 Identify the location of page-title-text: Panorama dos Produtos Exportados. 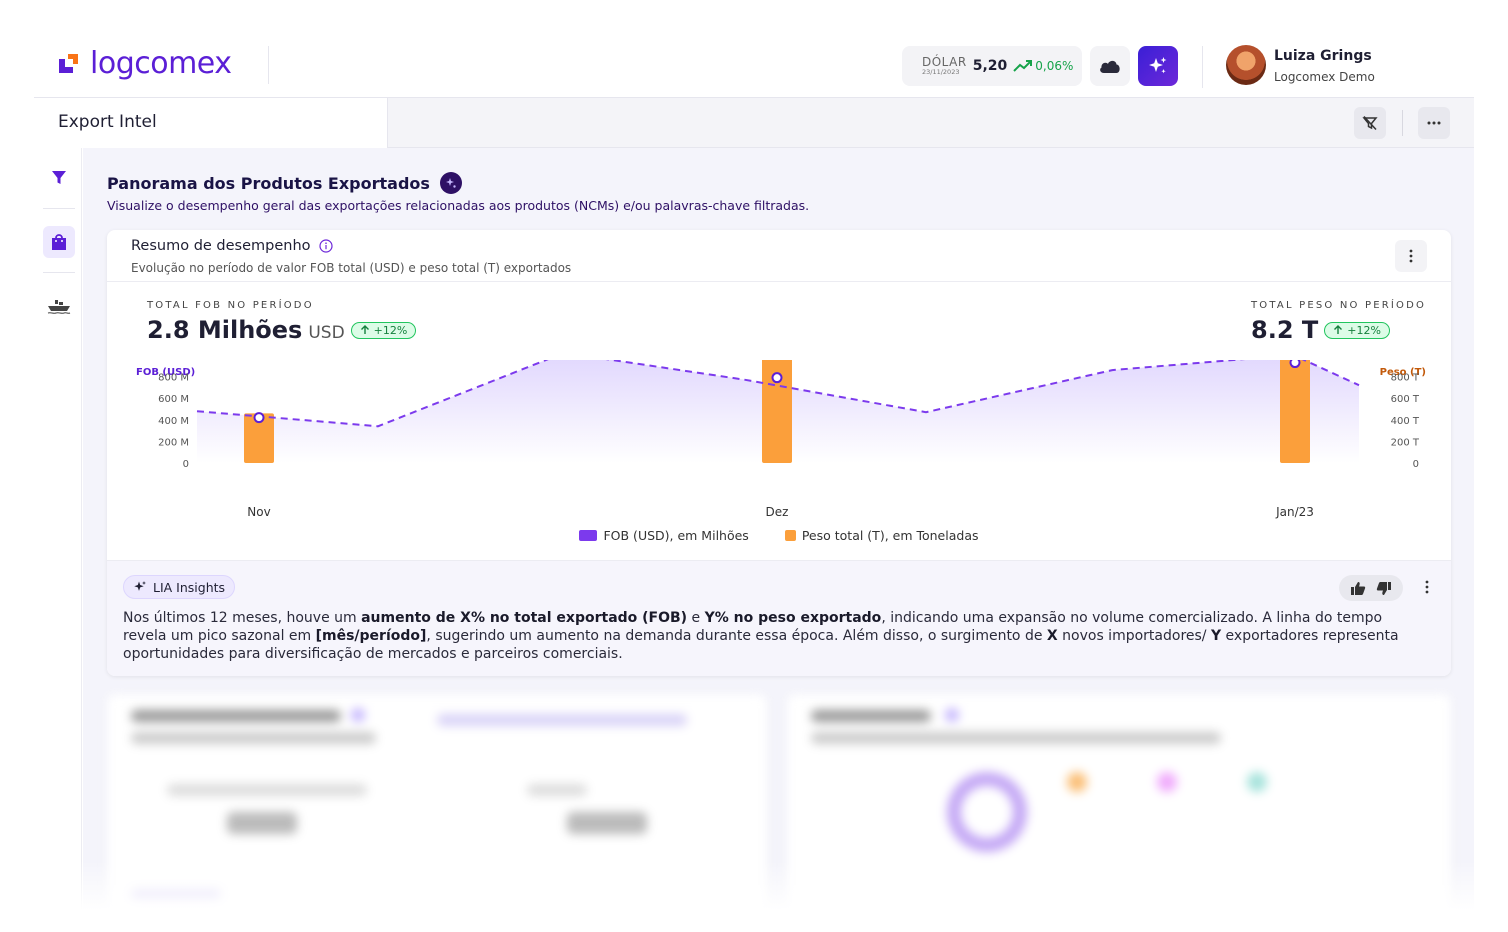
(268, 183).